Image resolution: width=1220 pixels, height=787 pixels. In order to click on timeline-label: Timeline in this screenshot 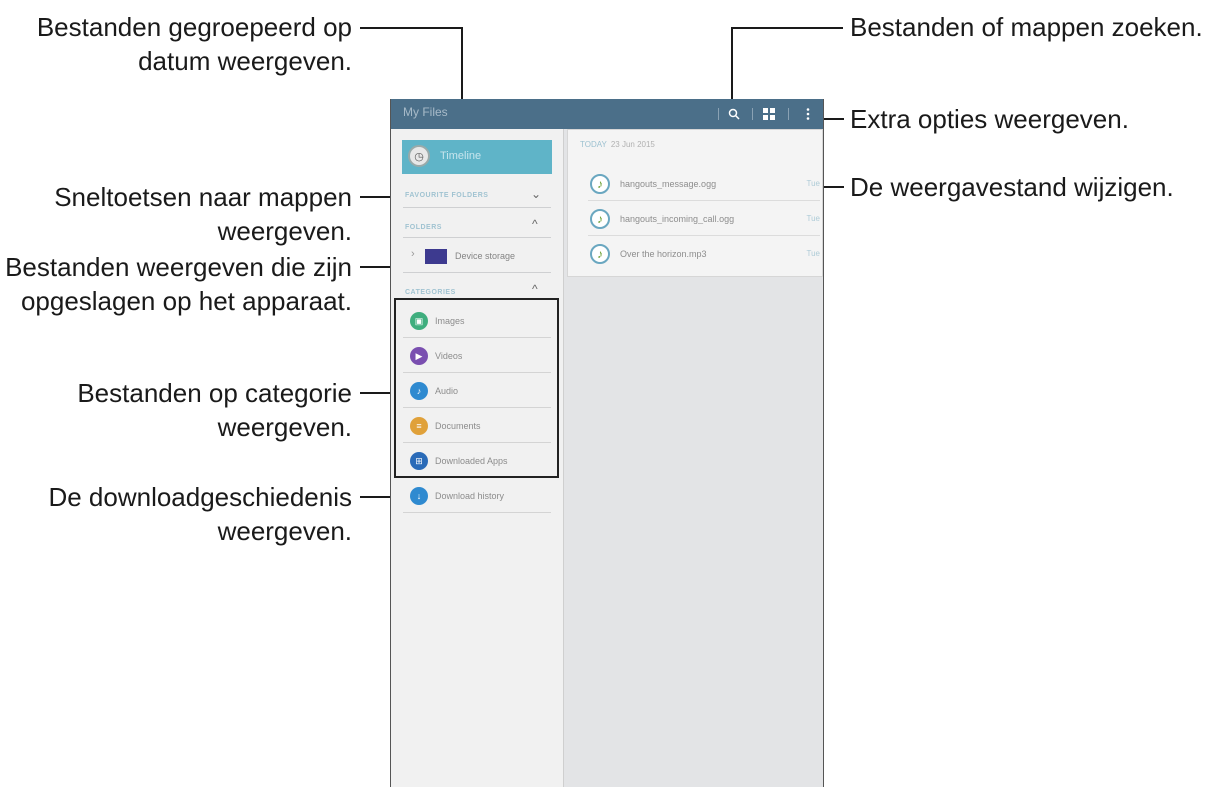, I will do `click(461, 156)`.